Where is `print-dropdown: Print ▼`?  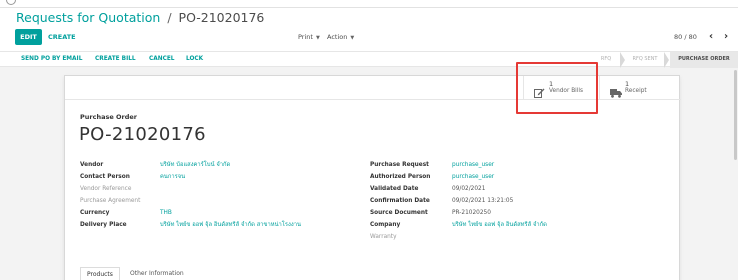
print-dropdown: Print ▼ is located at coordinates (309, 37).